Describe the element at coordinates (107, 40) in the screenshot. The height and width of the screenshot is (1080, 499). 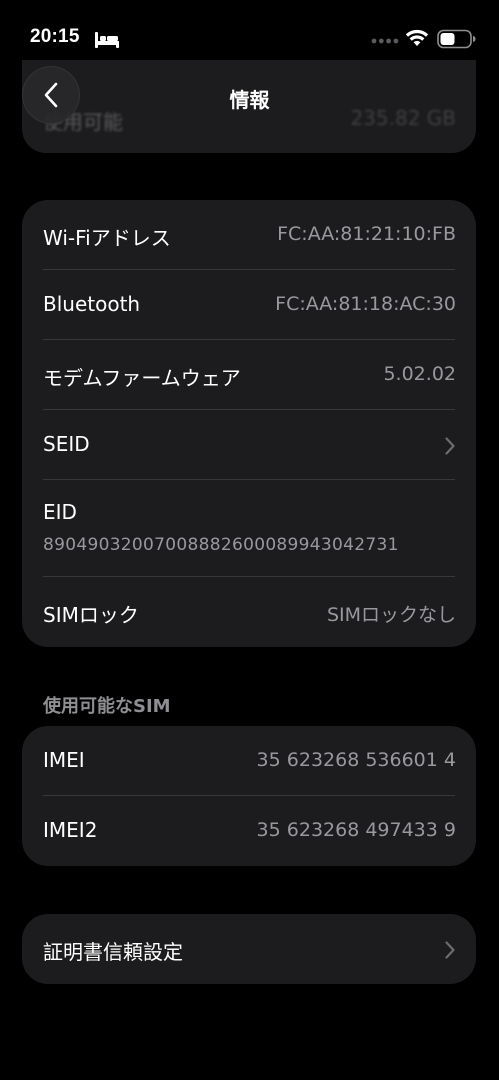
I see `sleep-focus-icon` at that location.